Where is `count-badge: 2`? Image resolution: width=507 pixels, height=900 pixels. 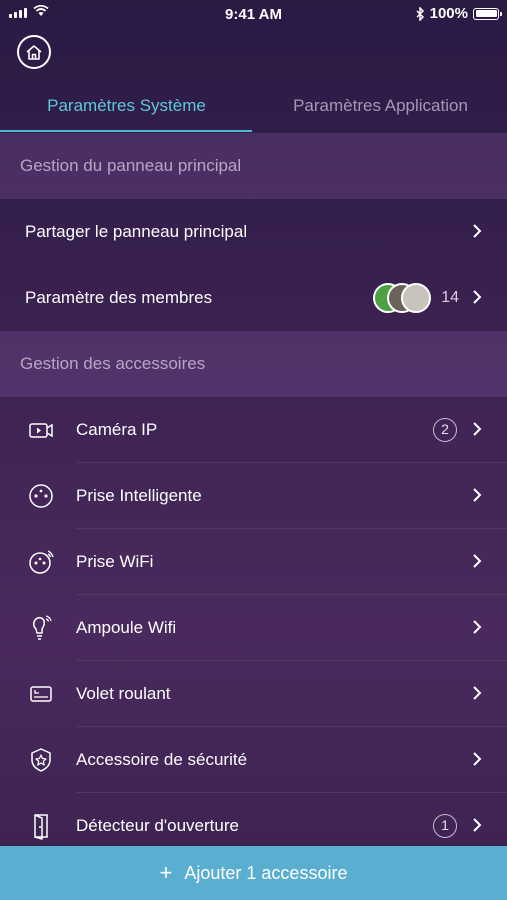 count-badge: 2 is located at coordinates (445, 430).